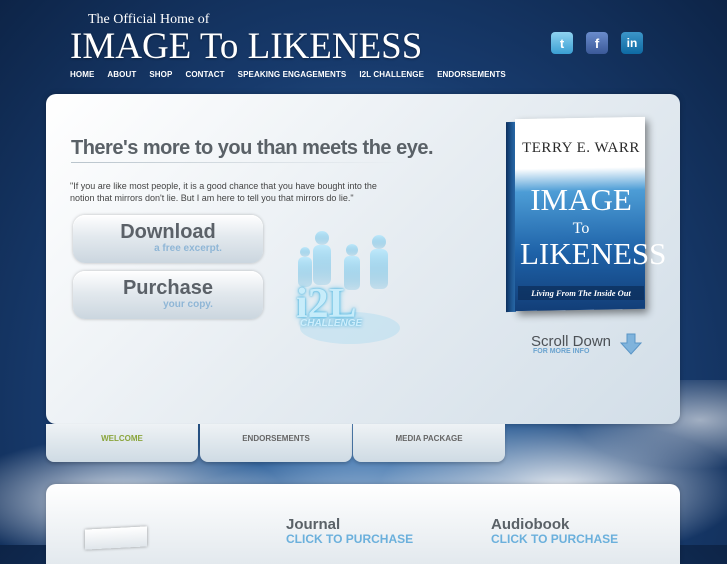 This screenshot has height=564, width=727. Describe the element at coordinates (349, 539) in the screenshot. I see `journal-purchase-link: CLICK TO PURCHASE` at that location.